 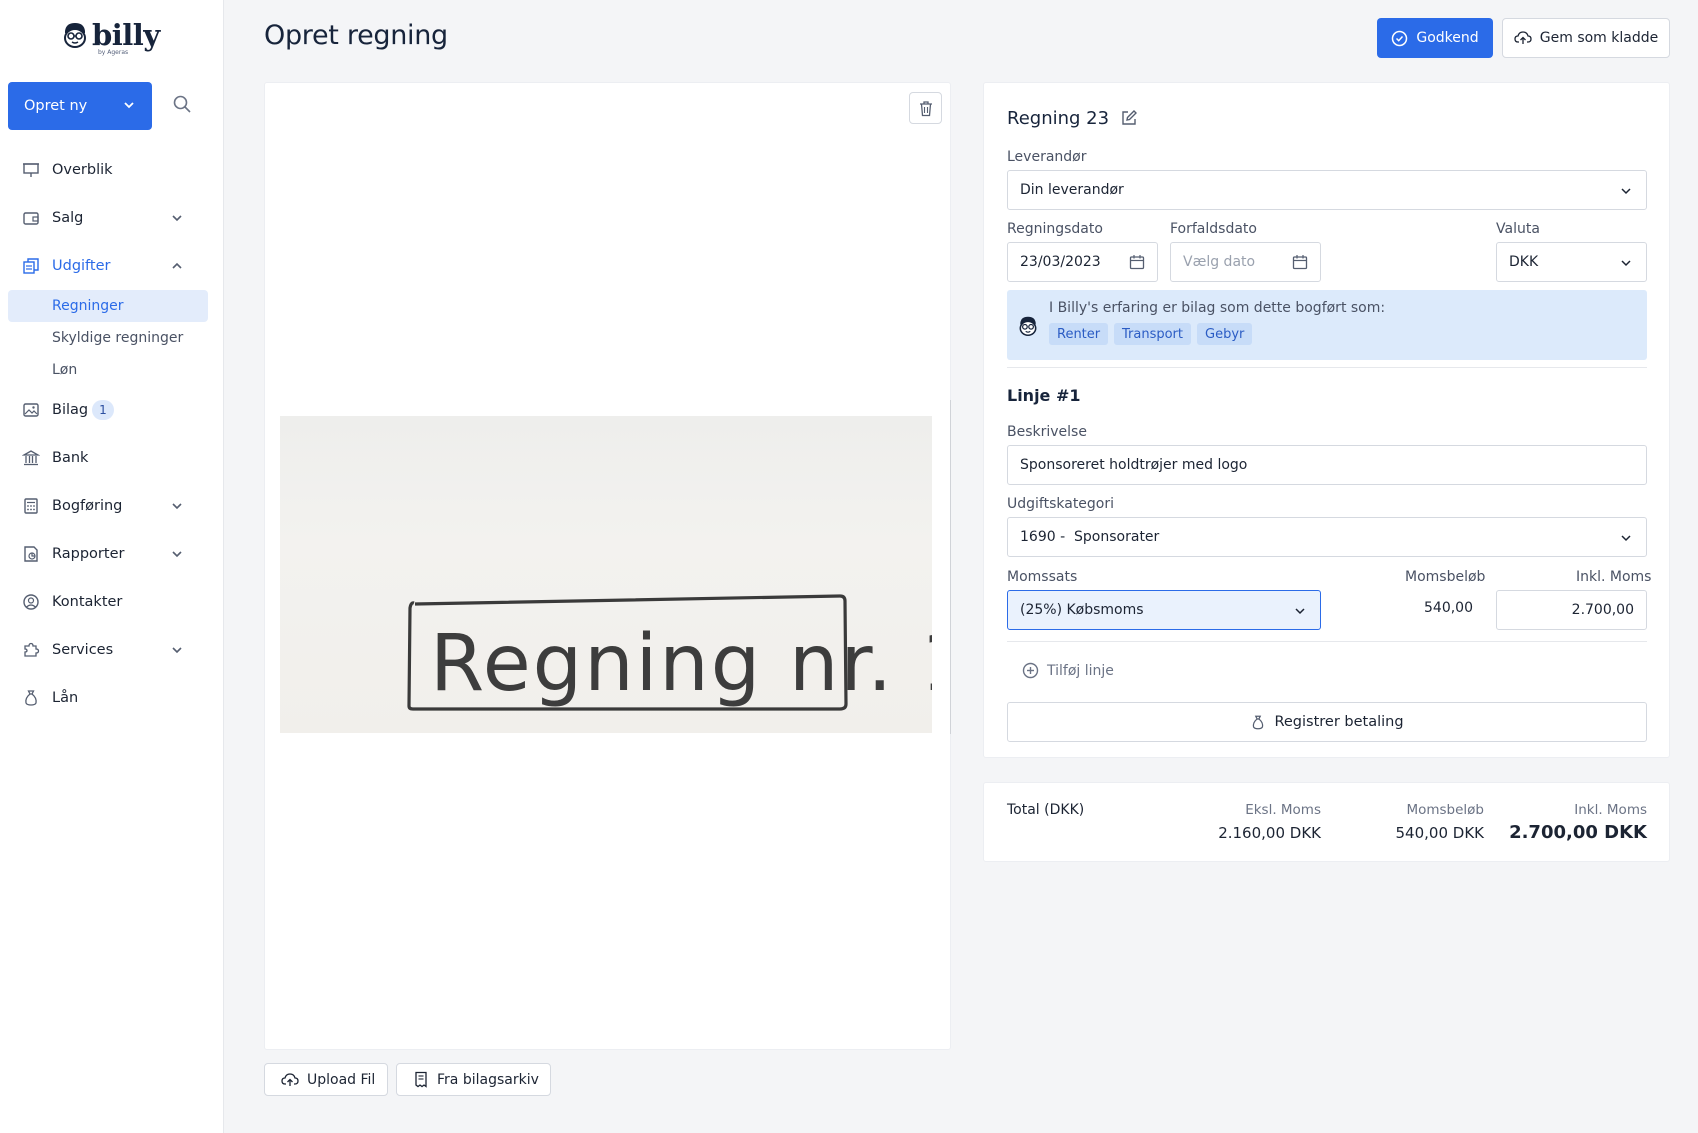 I want to click on wallet-icon, so click(x=31, y=218).